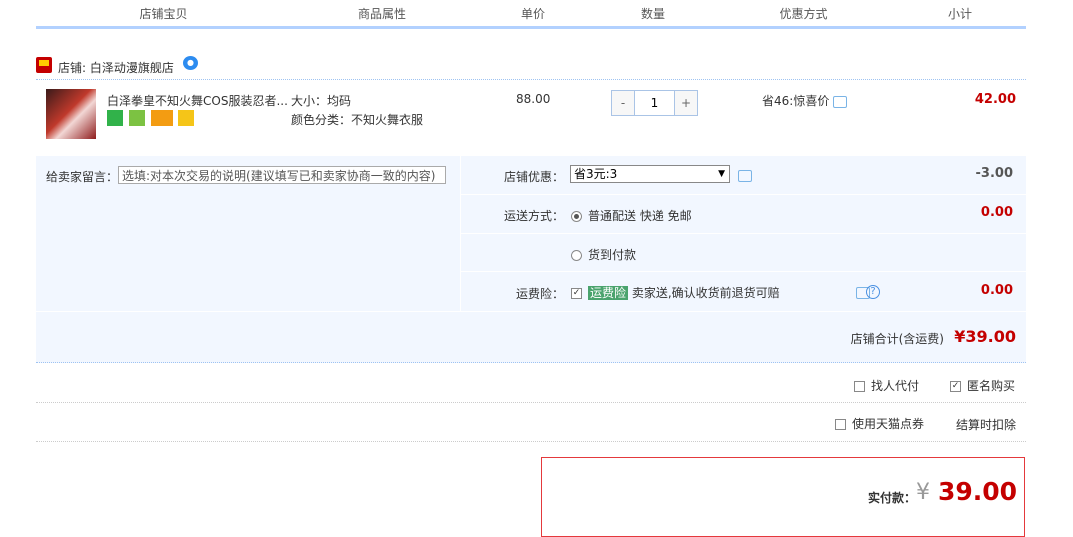  I want to click on item-promo: 省46:惊喜价, so click(805, 100).